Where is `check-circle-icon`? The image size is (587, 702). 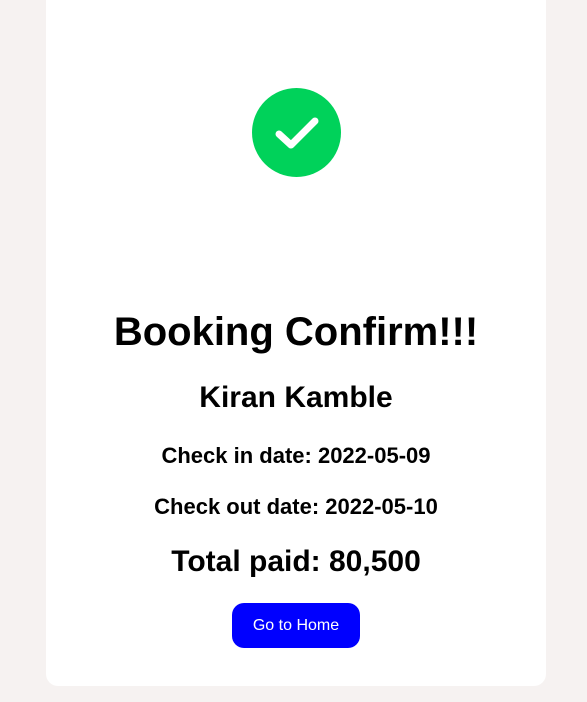
check-circle-icon is located at coordinates (296, 132).